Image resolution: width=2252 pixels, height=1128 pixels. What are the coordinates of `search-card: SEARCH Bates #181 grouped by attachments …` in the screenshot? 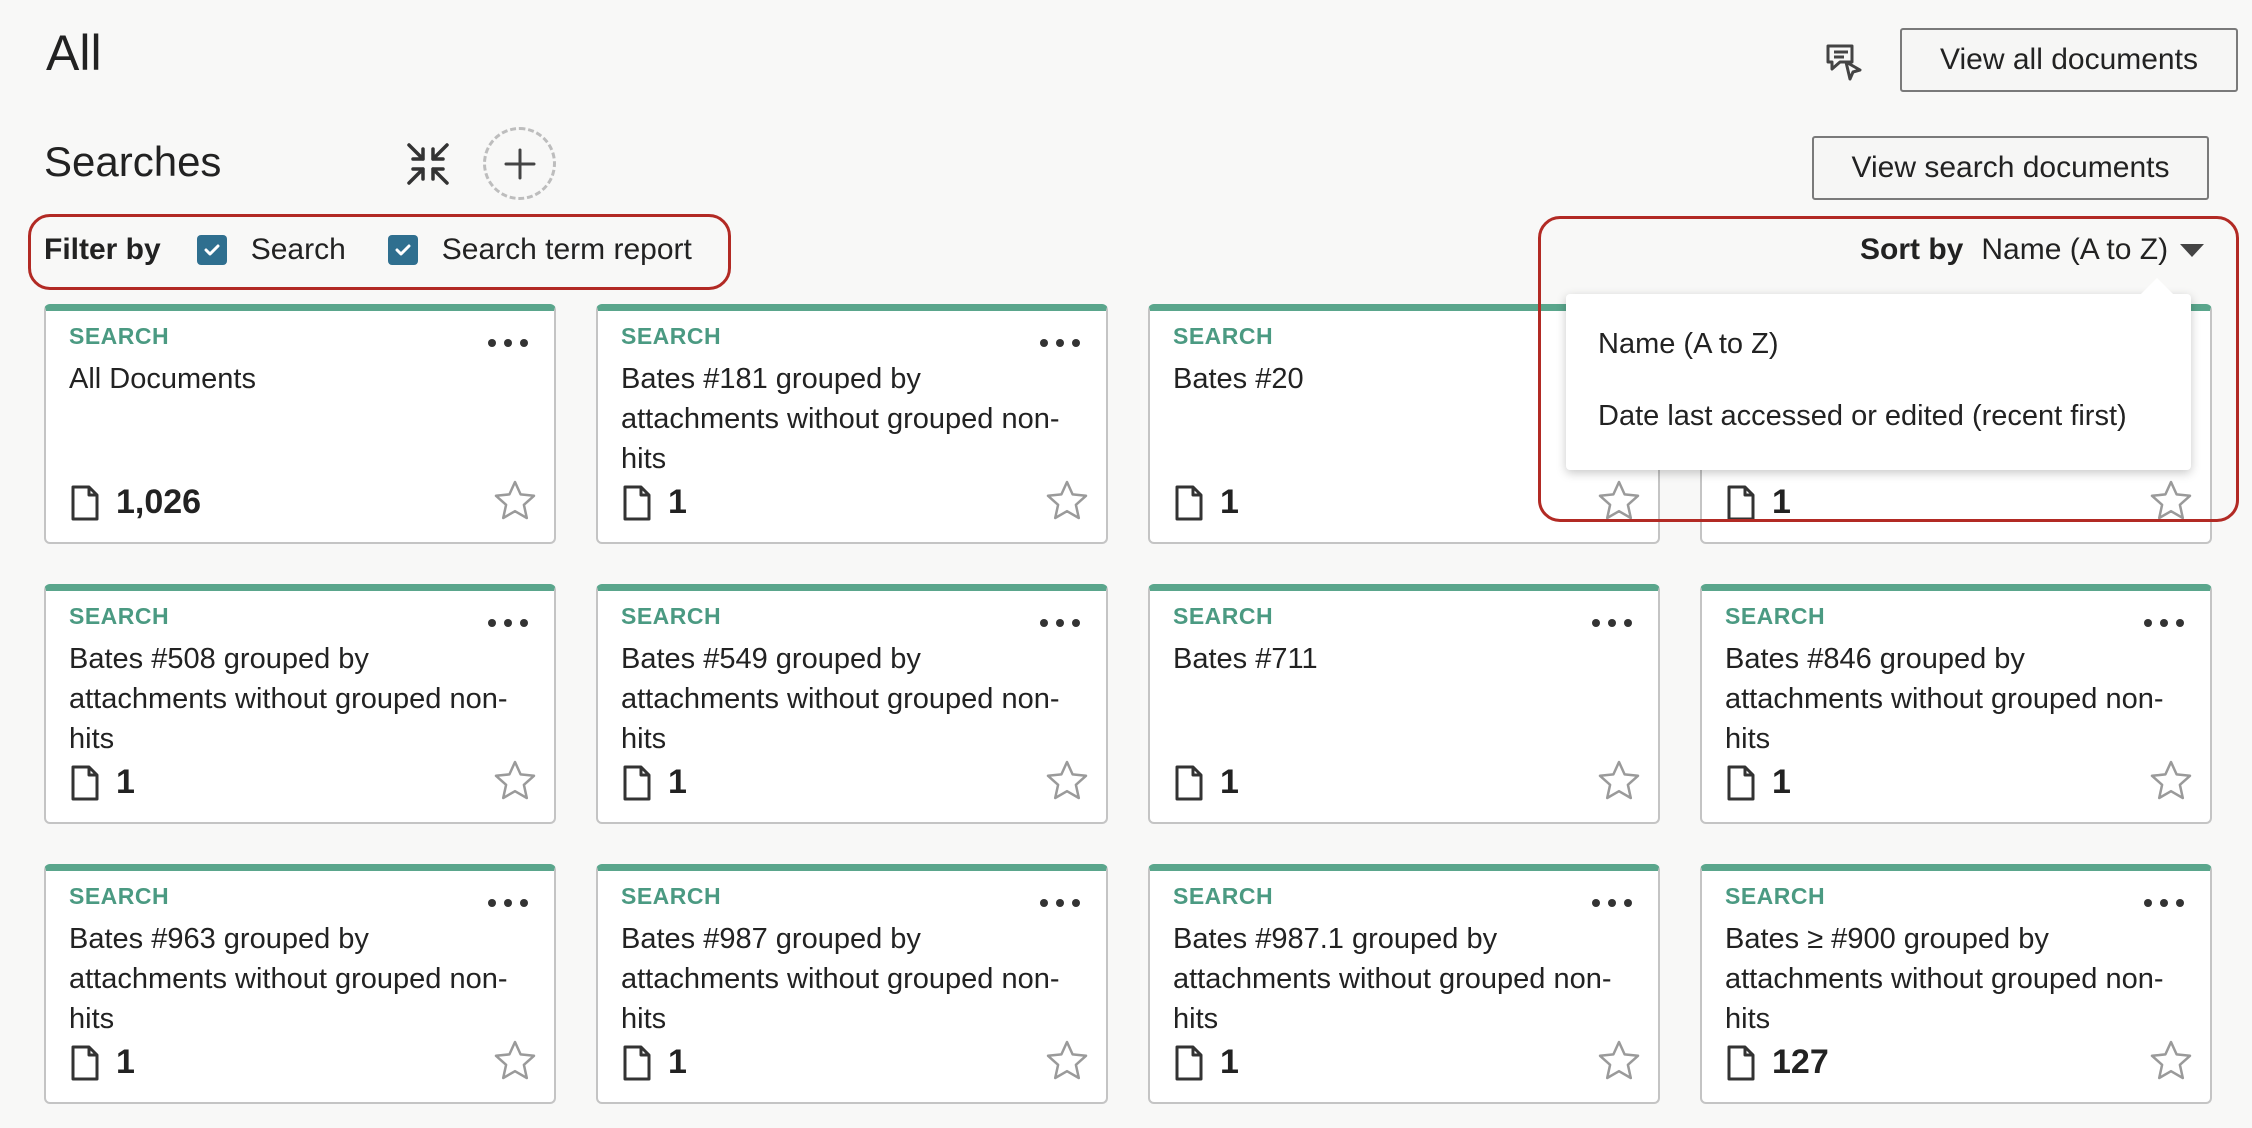 It's located at (852, 424).